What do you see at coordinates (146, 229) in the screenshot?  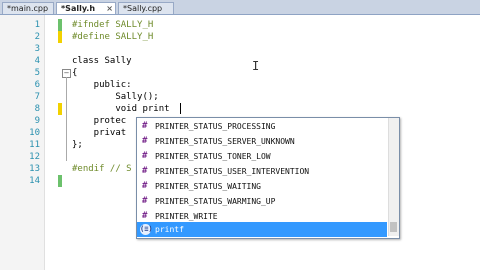 I see `function-icon: (≡)` at bounding box center [146, 229].